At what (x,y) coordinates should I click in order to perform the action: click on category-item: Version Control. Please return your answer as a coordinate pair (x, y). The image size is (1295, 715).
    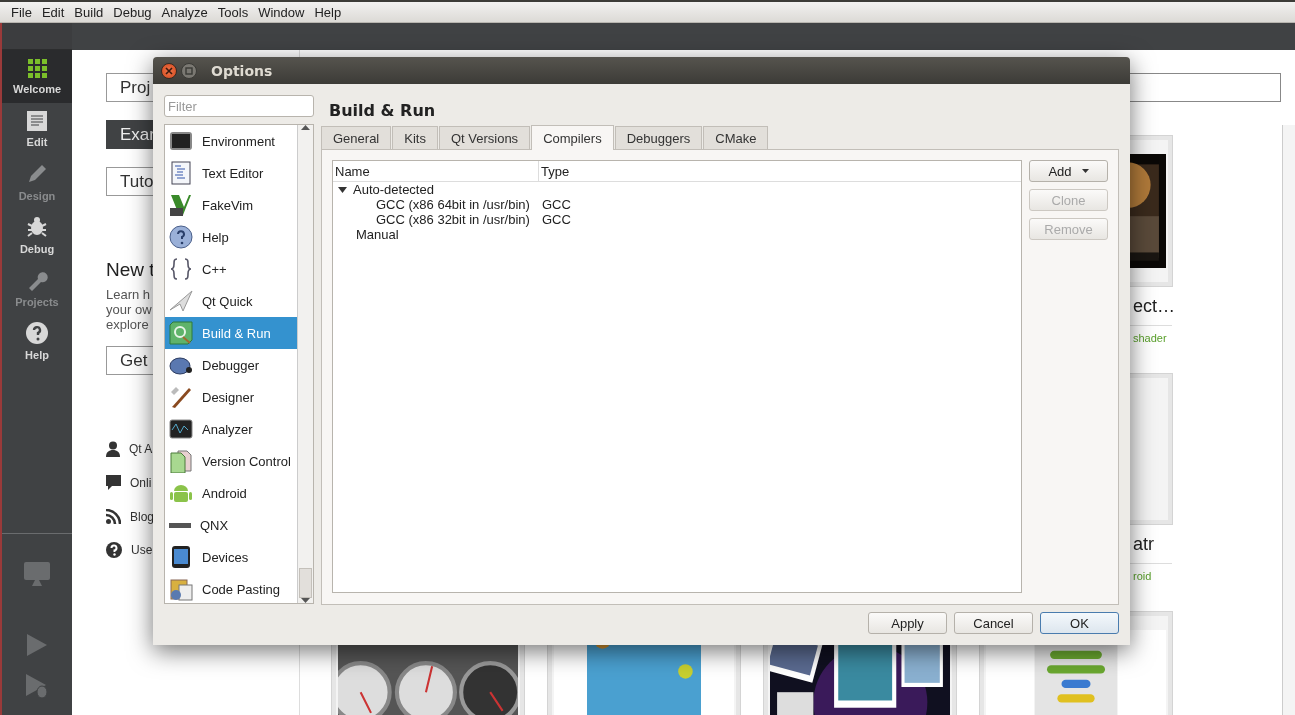
    Looking at the image, I should click on (231, 461).